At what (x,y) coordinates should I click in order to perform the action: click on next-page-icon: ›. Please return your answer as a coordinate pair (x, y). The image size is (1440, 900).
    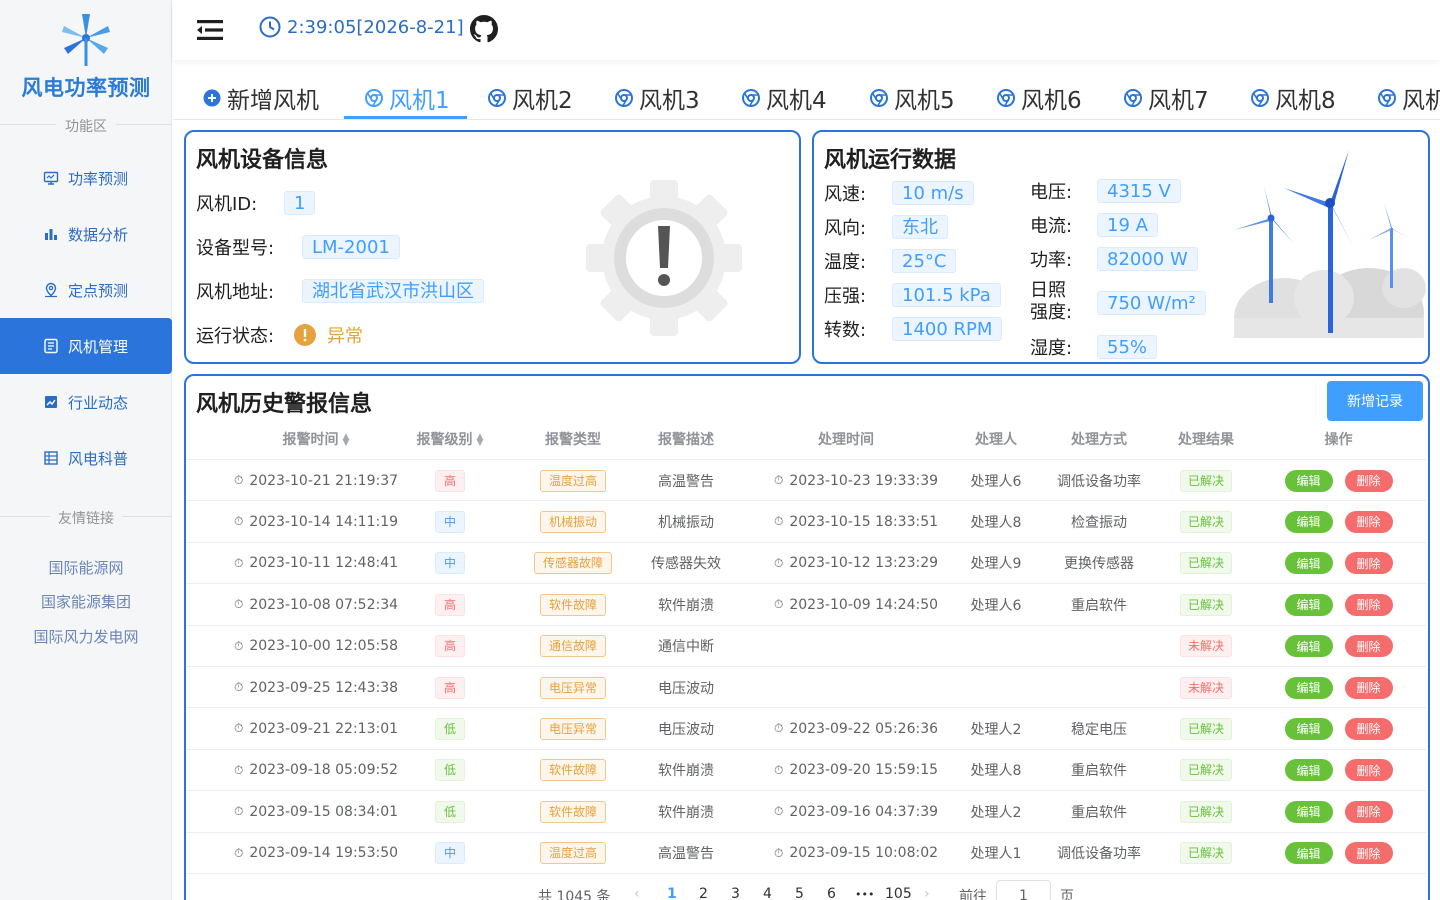
    Looking at the image, I should click on (927, 893).